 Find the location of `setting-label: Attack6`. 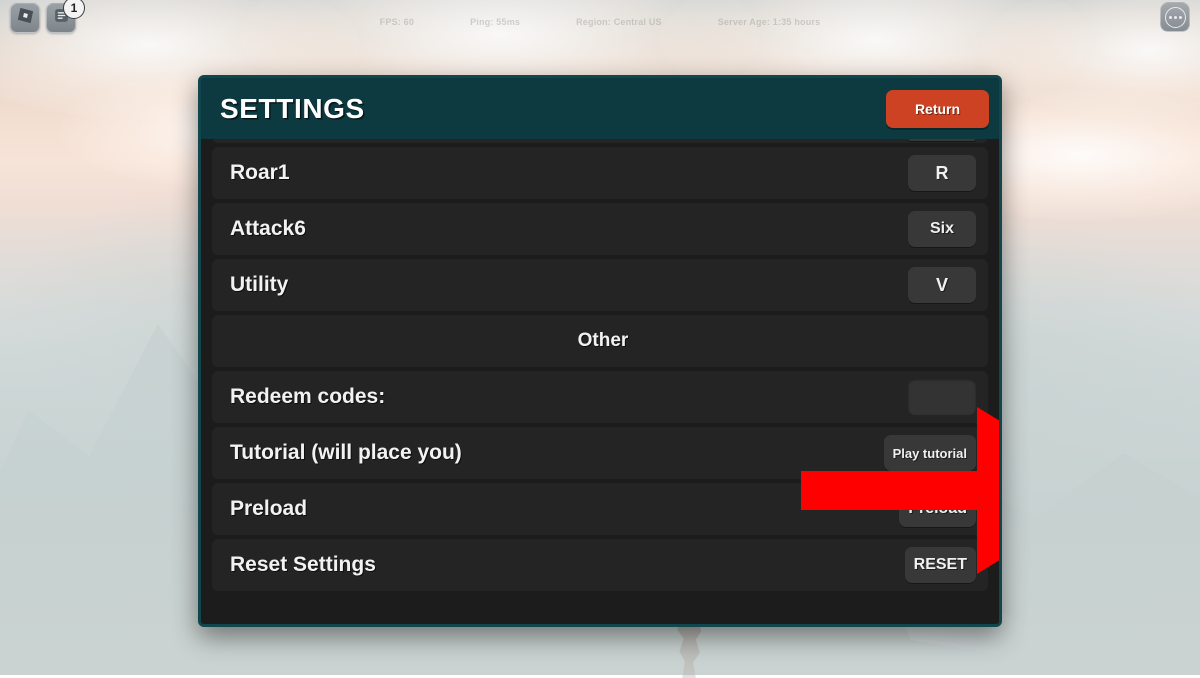

setting-label: Attack6 is located at coordinates (569, 229).